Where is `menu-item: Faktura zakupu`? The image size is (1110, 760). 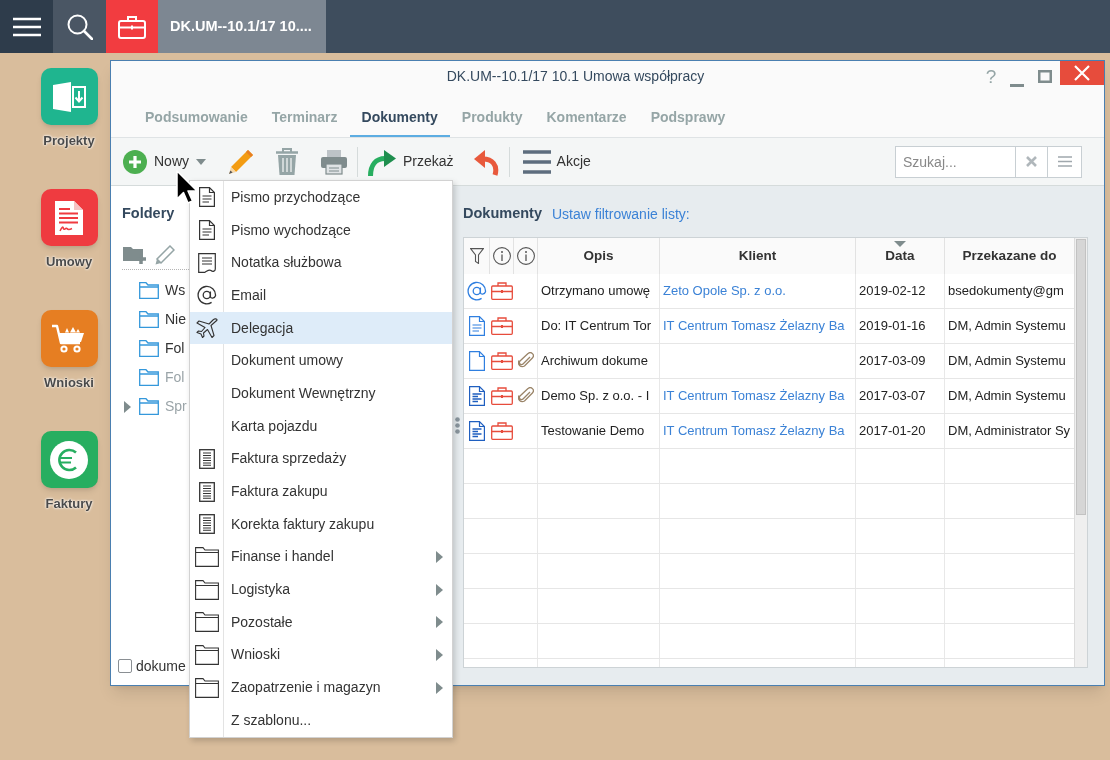
menu-item: Faktura zakupu is located at coordinates (321, 491).